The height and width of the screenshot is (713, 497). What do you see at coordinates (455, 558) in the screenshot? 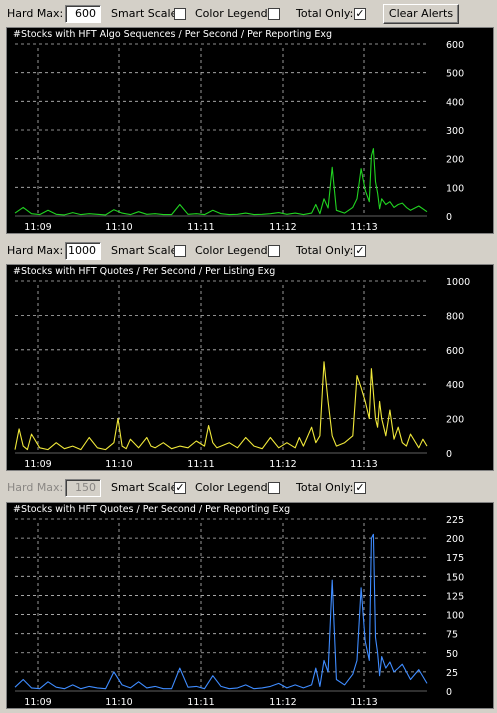
I see `y-tick-label: 175` at bounding box center [455, 558].